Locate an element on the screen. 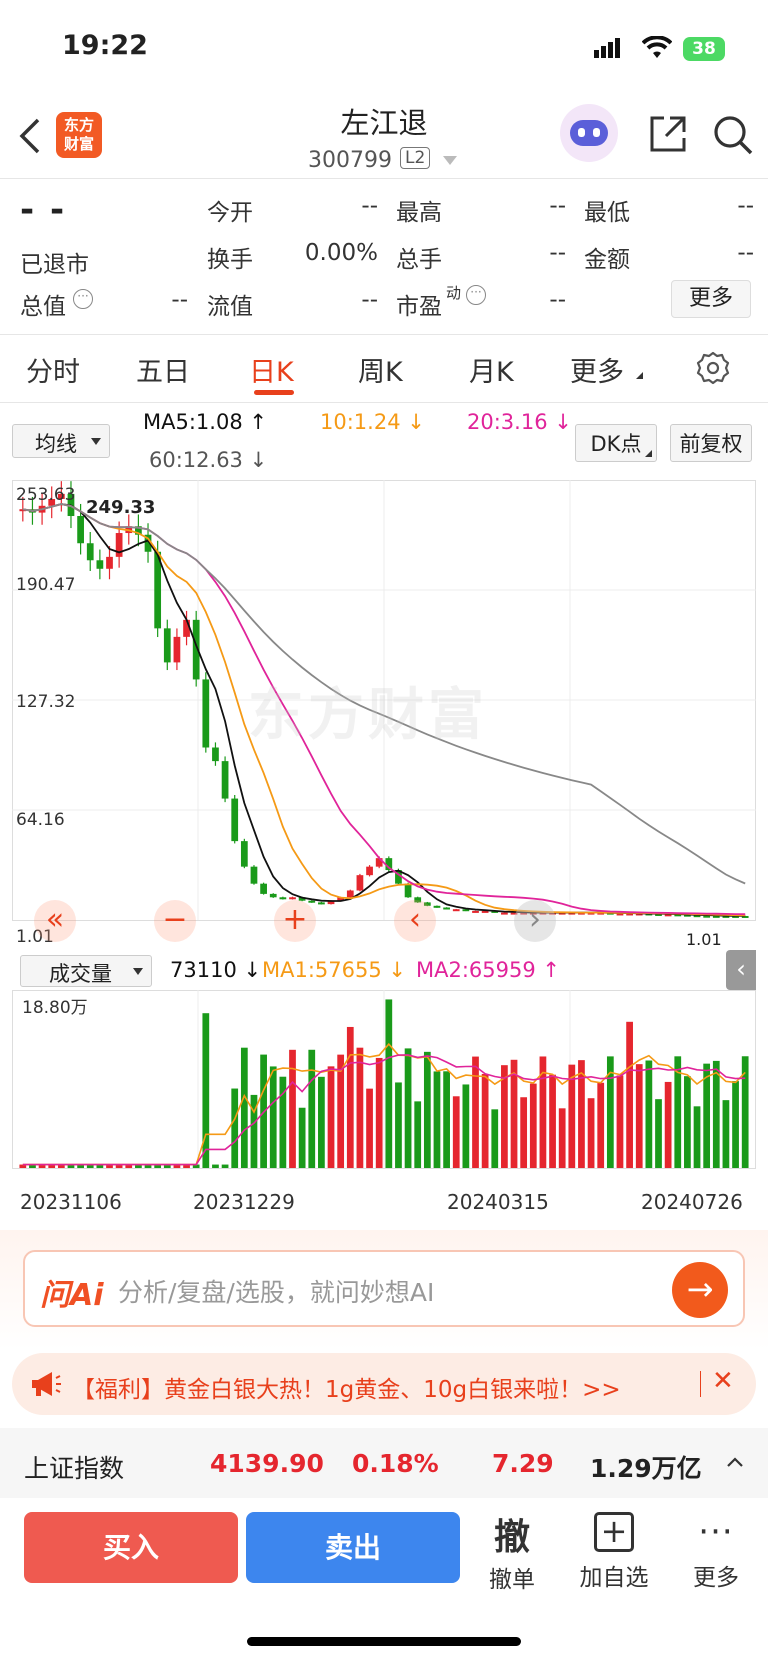 The height and width of the screenshot is (1663, 768). price-adjust-button: 前复权 is located at coordinates (711, 443).